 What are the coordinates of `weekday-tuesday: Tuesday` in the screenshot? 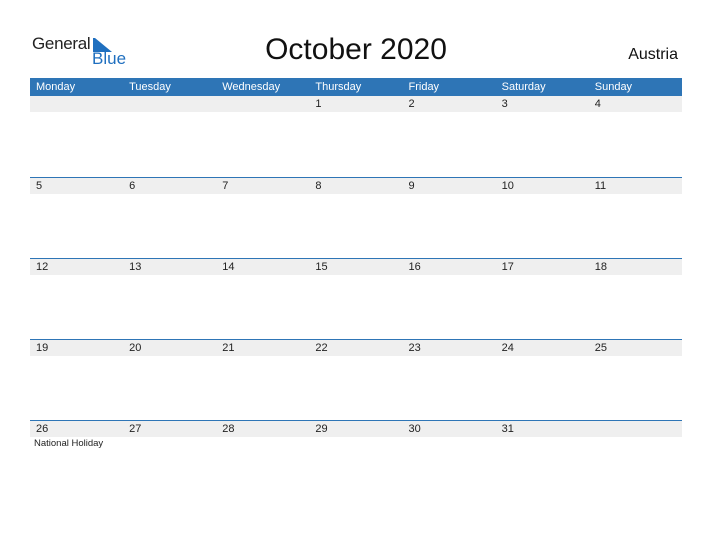 It's located at (150, 87).